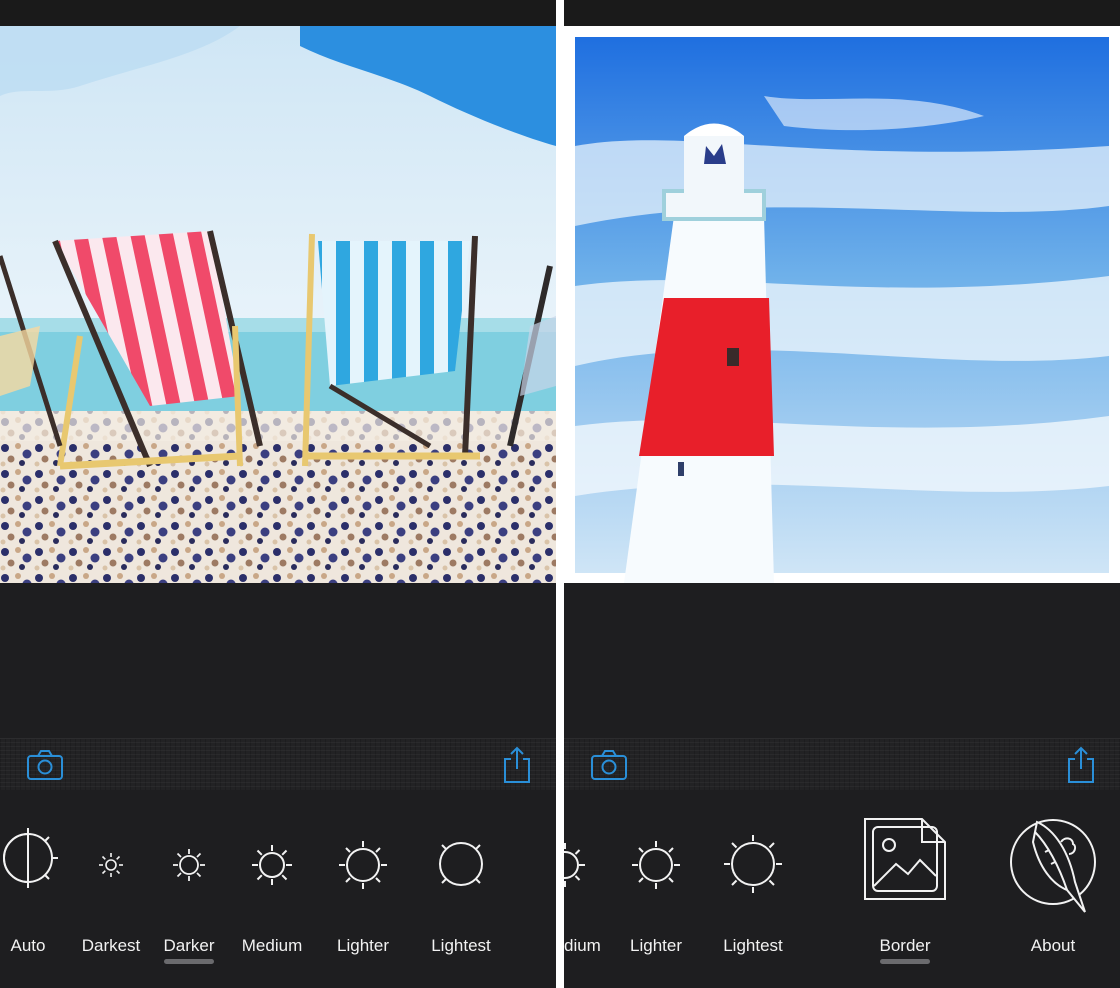  What do you see at coordinates (1053, 866) in the screenshot?
I see `rocket-icon` at bounding box center [1053, 866].